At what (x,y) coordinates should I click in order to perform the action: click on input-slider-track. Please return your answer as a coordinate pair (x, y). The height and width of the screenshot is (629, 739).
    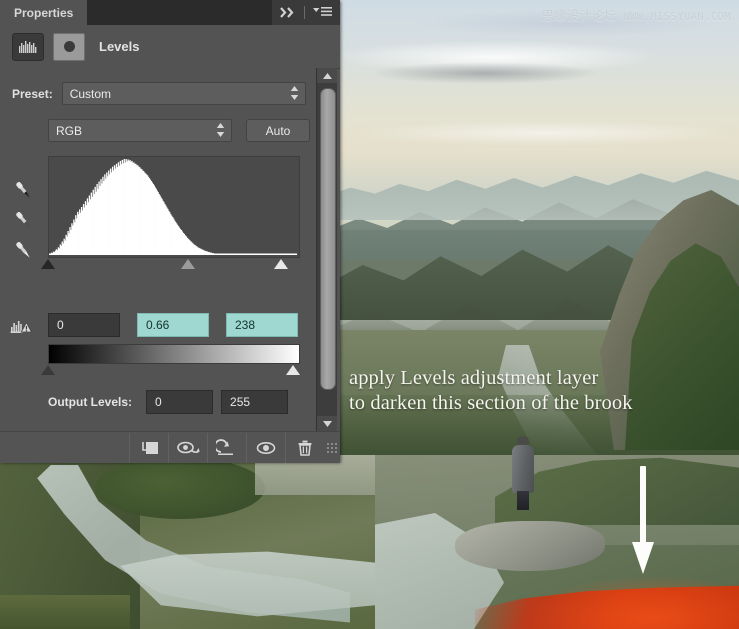
    Looking at the image, I should click on (169, 264).